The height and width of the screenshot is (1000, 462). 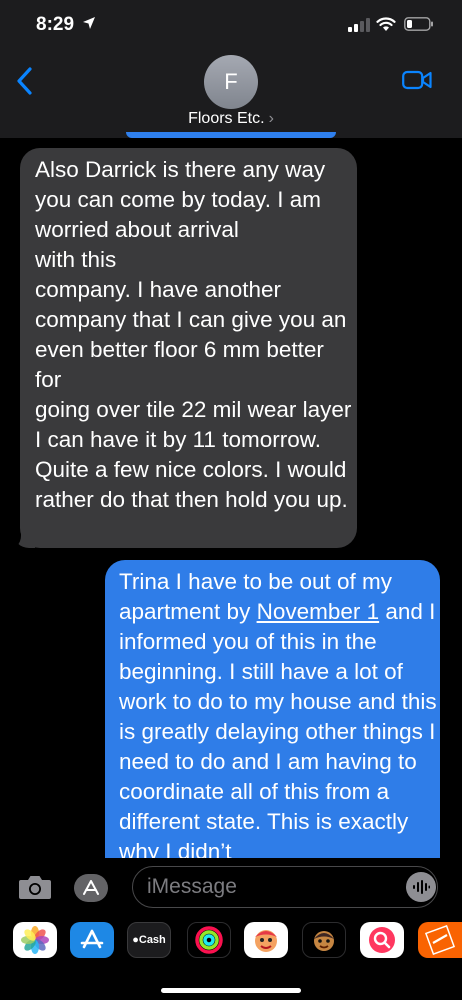 What do you see at coordinates (231, 990) in the screenshot?
I see `home-indicator` at bounding box center [231, 990].